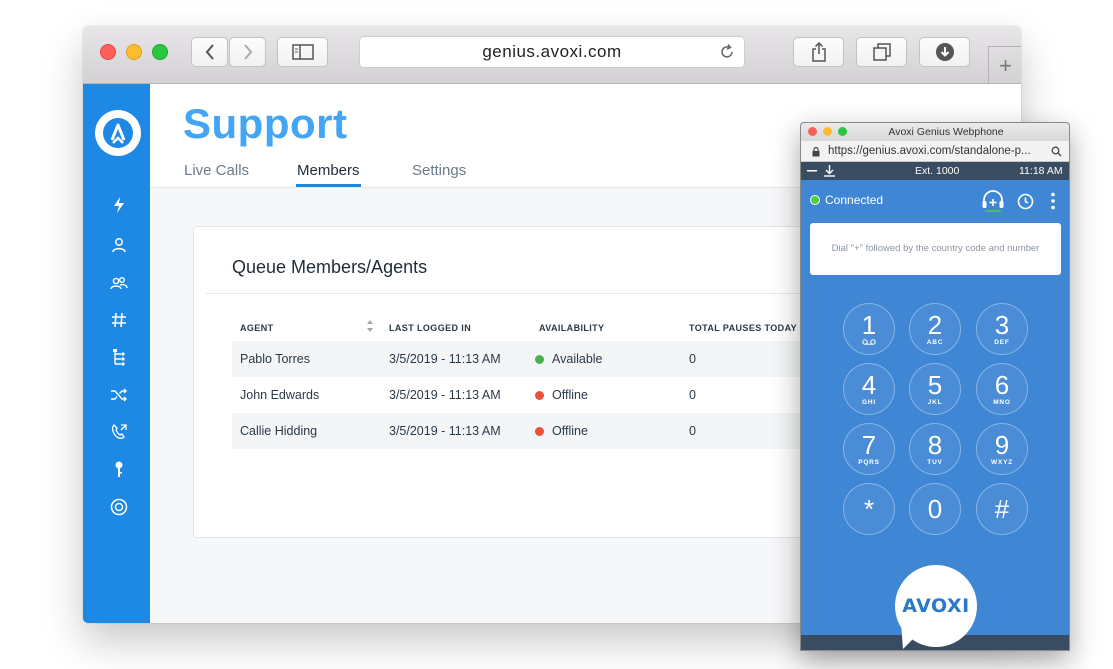 The width and height of the screenshot is (1113, 669). Describe the element at coordinates (816, 152) in the screenshot. I see `lock-icon` at that location.